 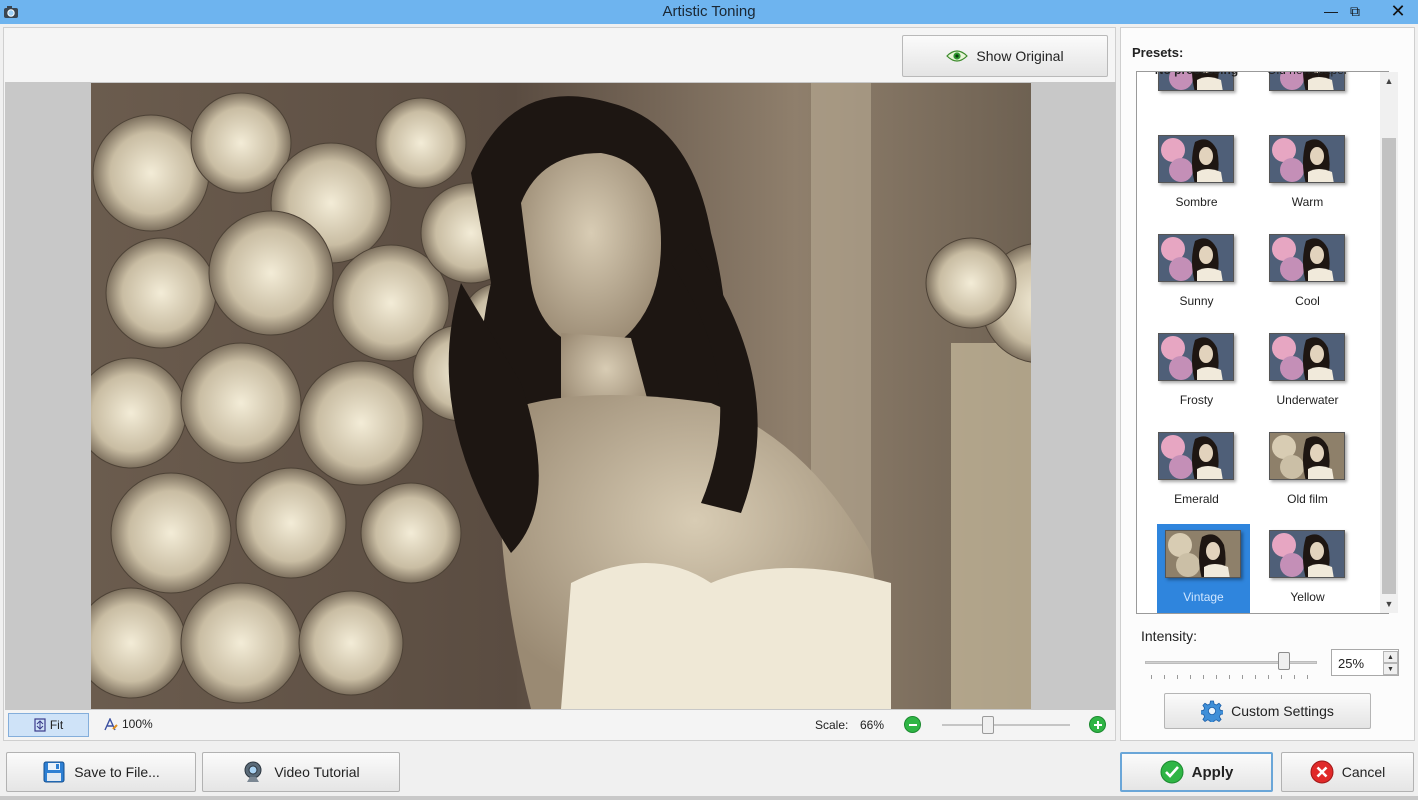 What do you see at coordinates (1322, 772) in the screenshot?
I see `cancel-icon` at bounding box center [1322, 772].